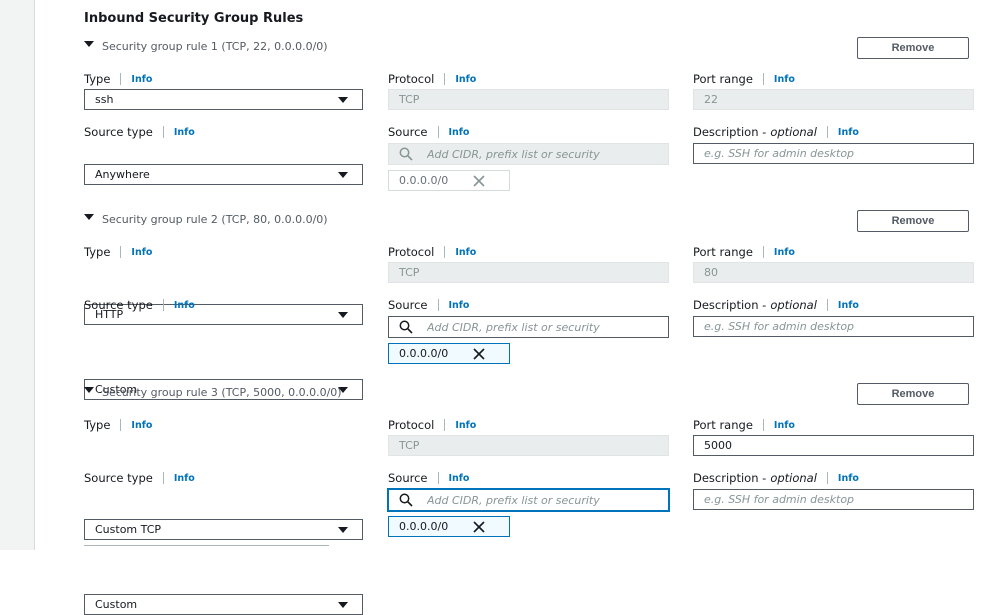 The height and width of the screenshot is (615, 1005). Describe the element at coordinates (913, 221) in the screenshot. I see `remove-rule-2-button: Remove` at that location.